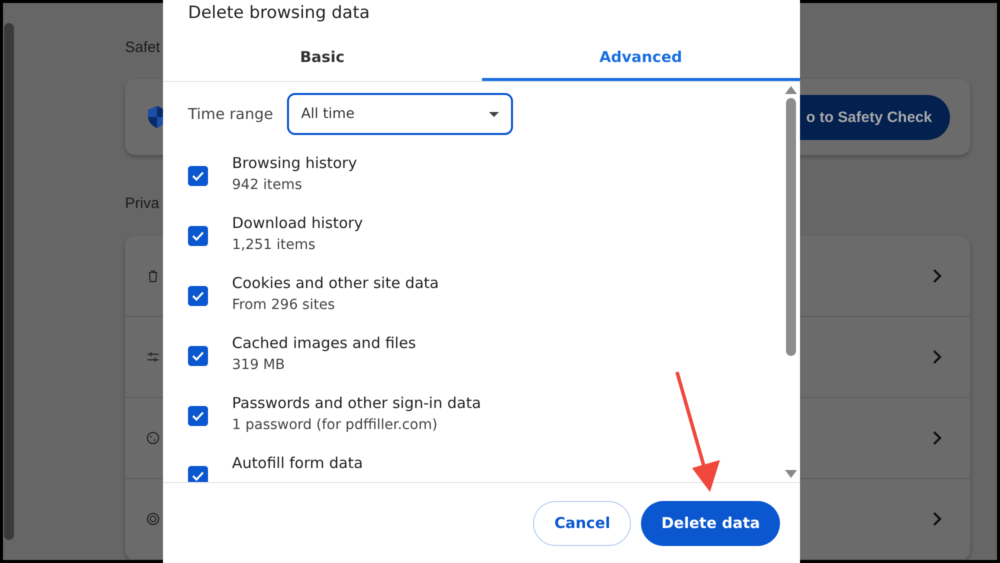 Image resolution: width=1000 pixels, height=563 pixels. I want to click on dropdown-caret-icon, so click(494, 114).